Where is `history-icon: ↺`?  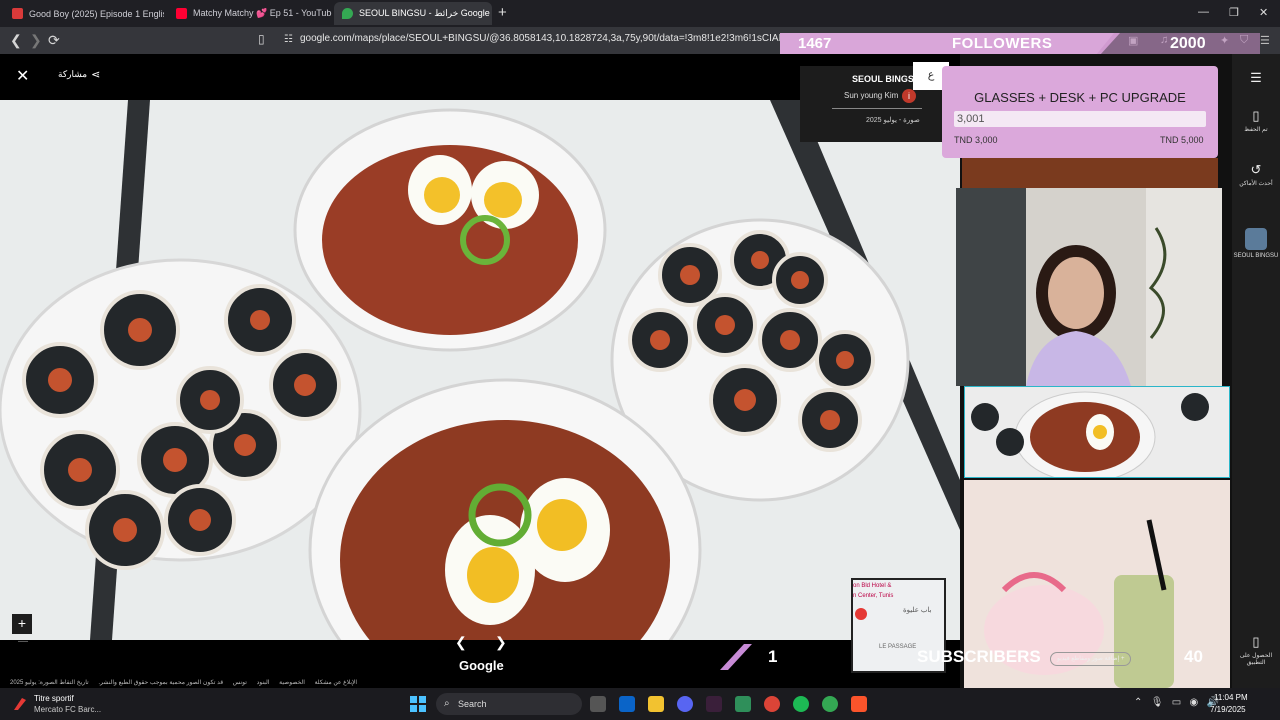 history-icon: ↺ is located at coordinates (1256, 169).